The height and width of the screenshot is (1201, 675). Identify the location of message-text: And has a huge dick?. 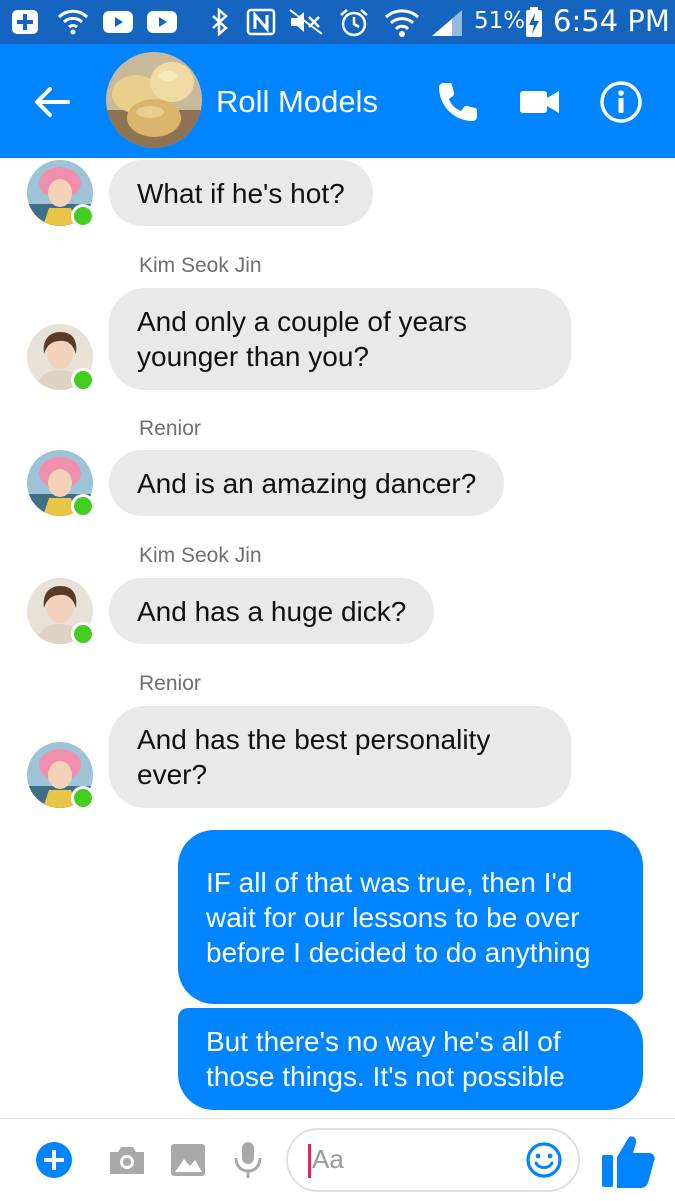
(272, 611).